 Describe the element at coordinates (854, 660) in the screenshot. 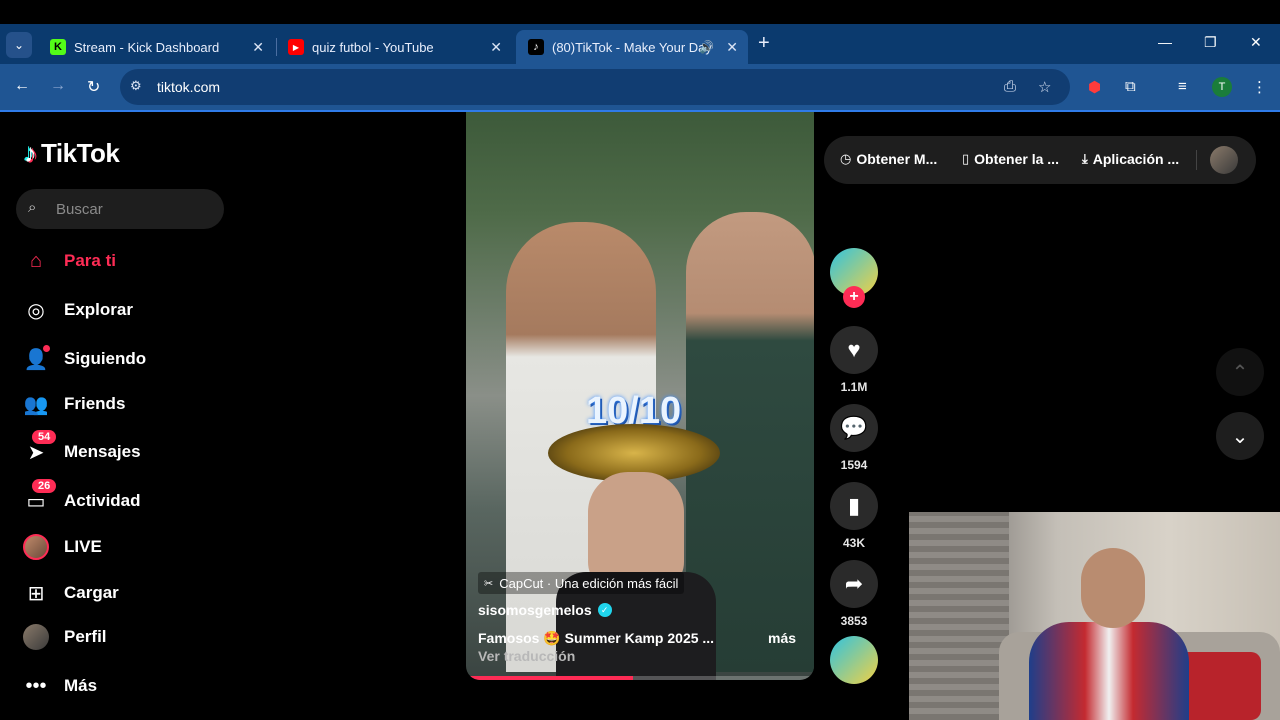

I see `music-disc-avatar` at that location.